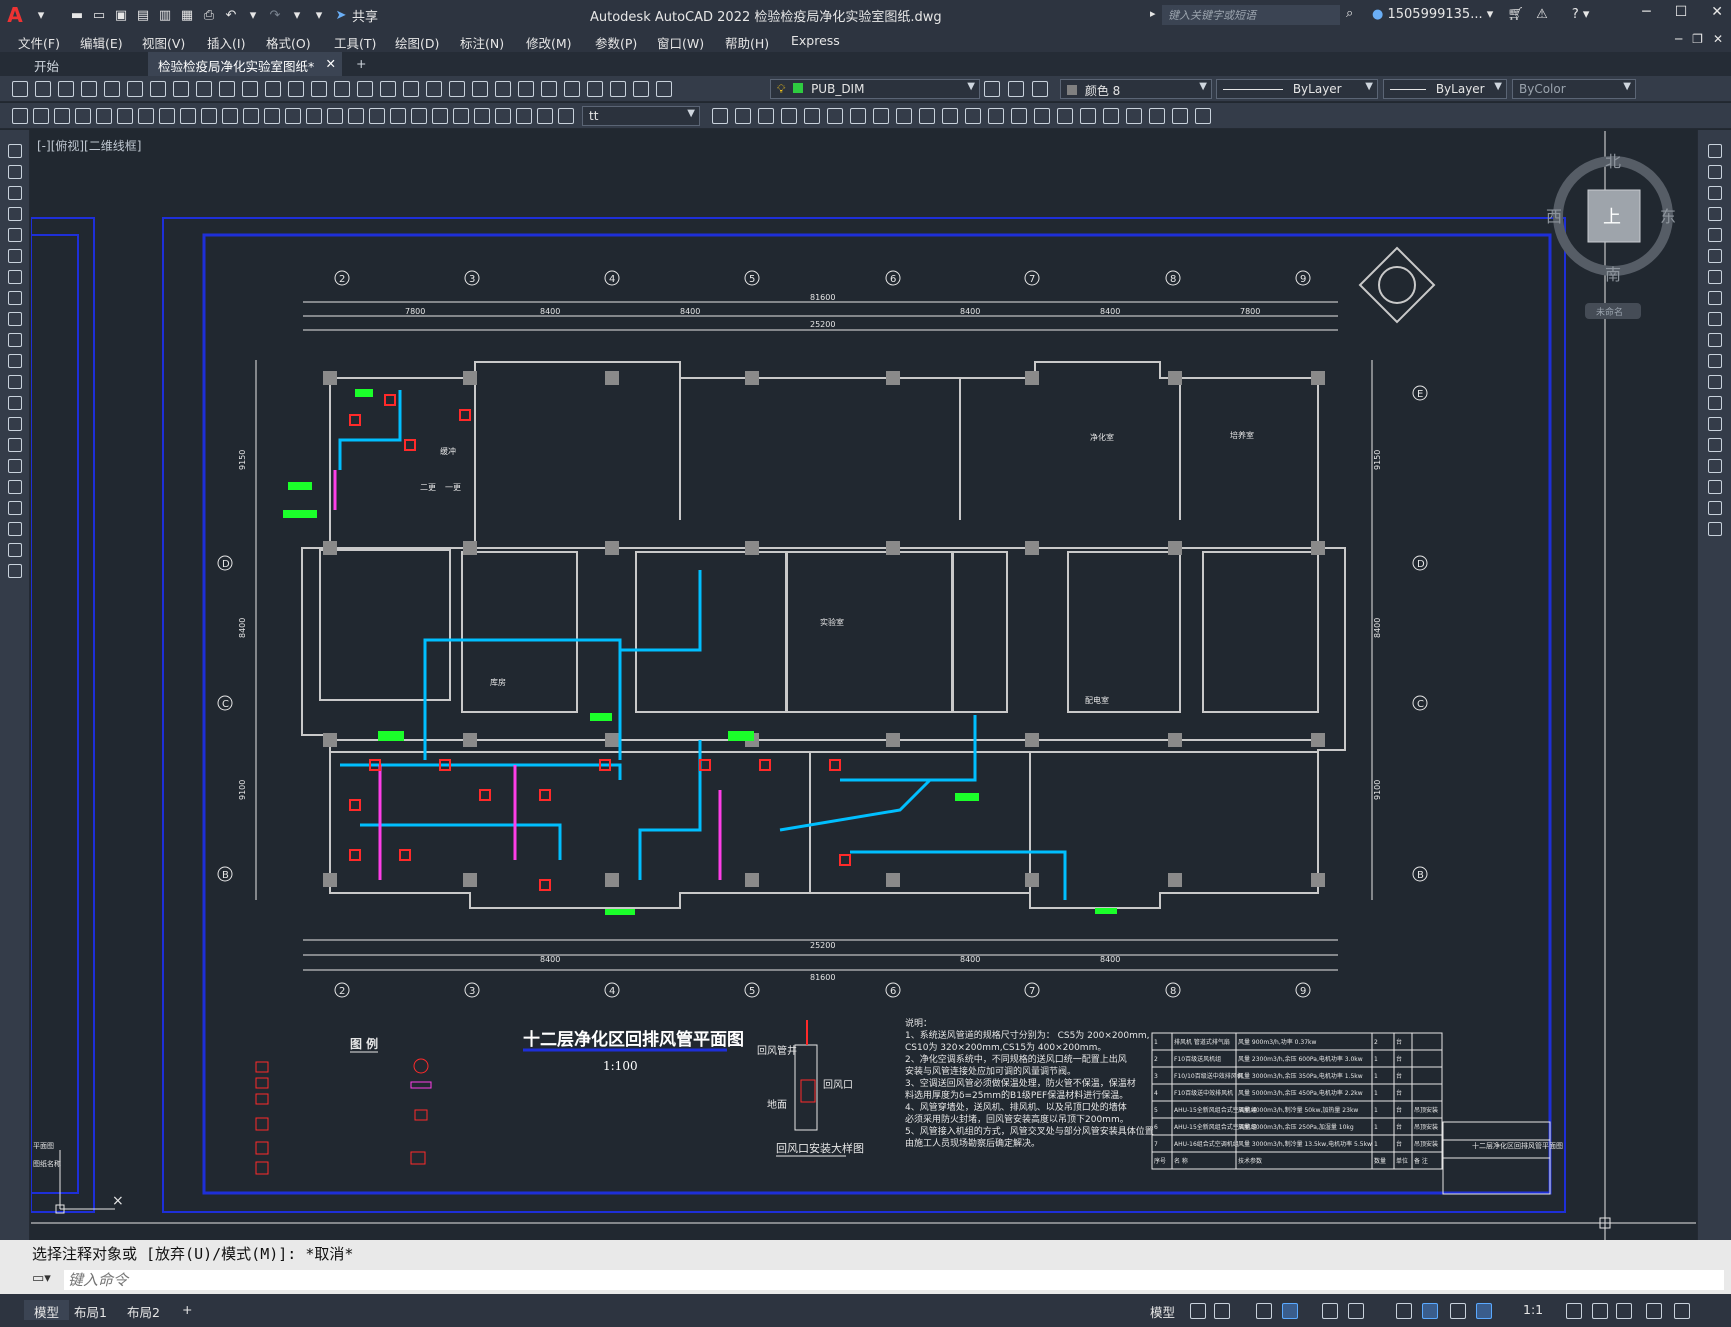 The height and width of the screenshot is (1327, 1731). I want to click on cart-icon: 🛒︎, so click(1515, 14).